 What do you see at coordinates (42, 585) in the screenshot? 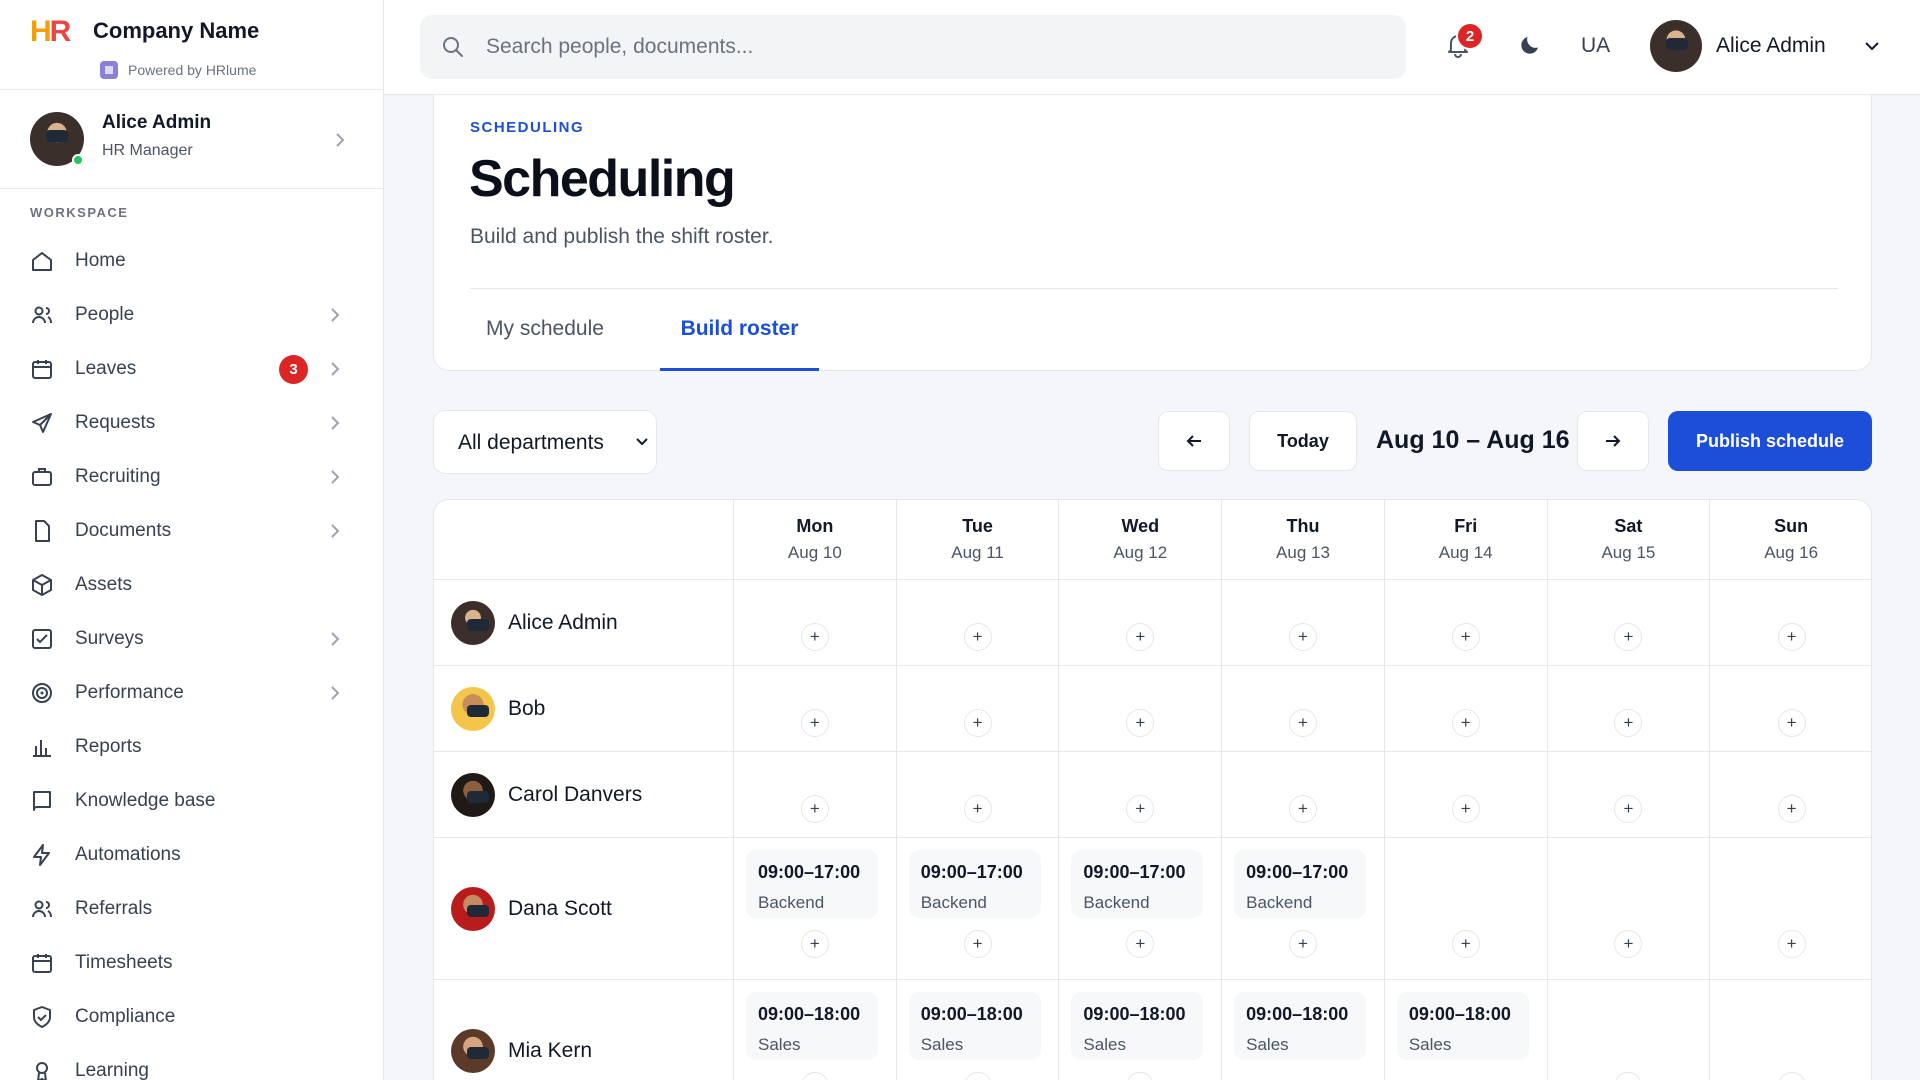
I see `box-icon` at bounding box center [42, 585].